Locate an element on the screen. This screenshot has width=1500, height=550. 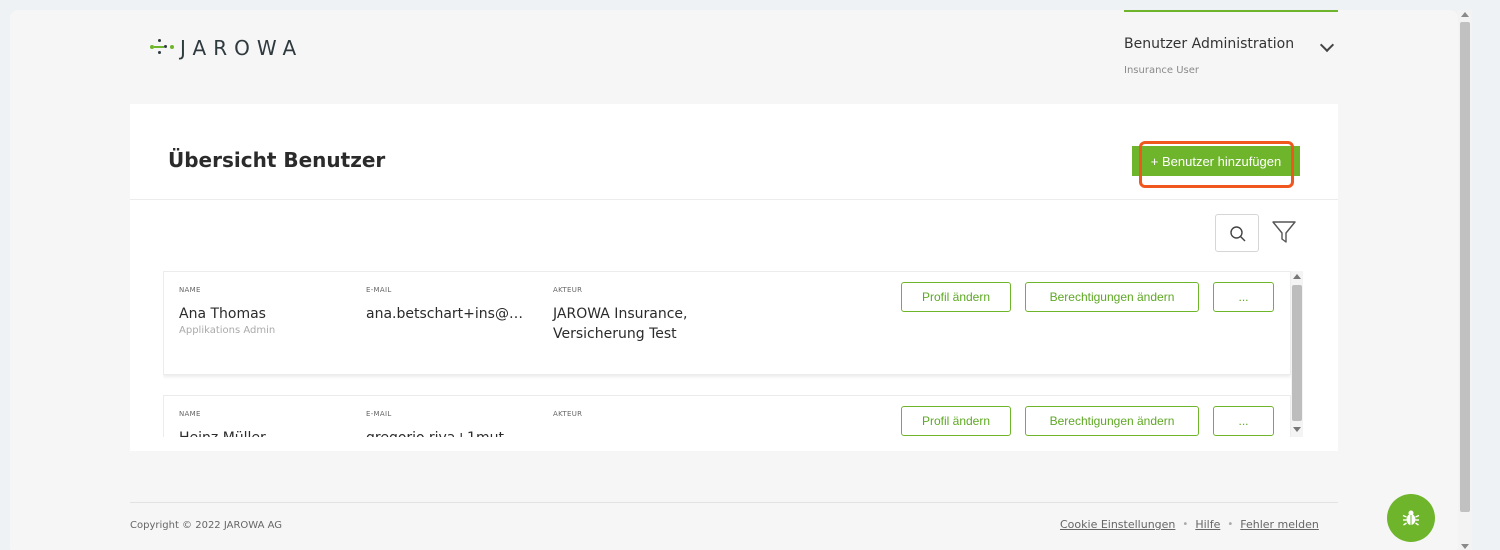
logo-mark-icon is located at coordinates (163, 48).